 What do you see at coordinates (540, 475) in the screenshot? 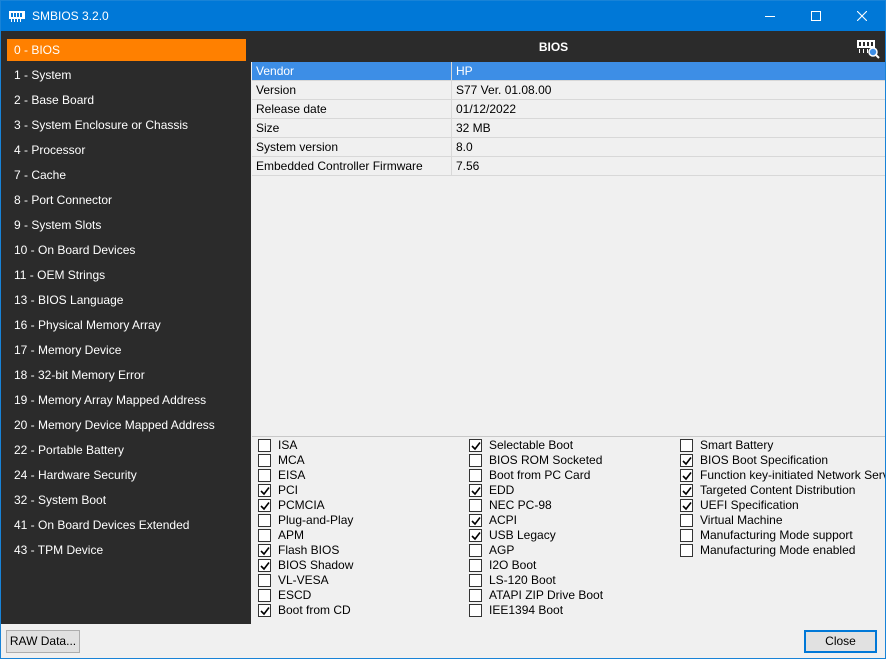
I see `characteristic-label: Boot from PC Card` at bounding box center [540, 475].